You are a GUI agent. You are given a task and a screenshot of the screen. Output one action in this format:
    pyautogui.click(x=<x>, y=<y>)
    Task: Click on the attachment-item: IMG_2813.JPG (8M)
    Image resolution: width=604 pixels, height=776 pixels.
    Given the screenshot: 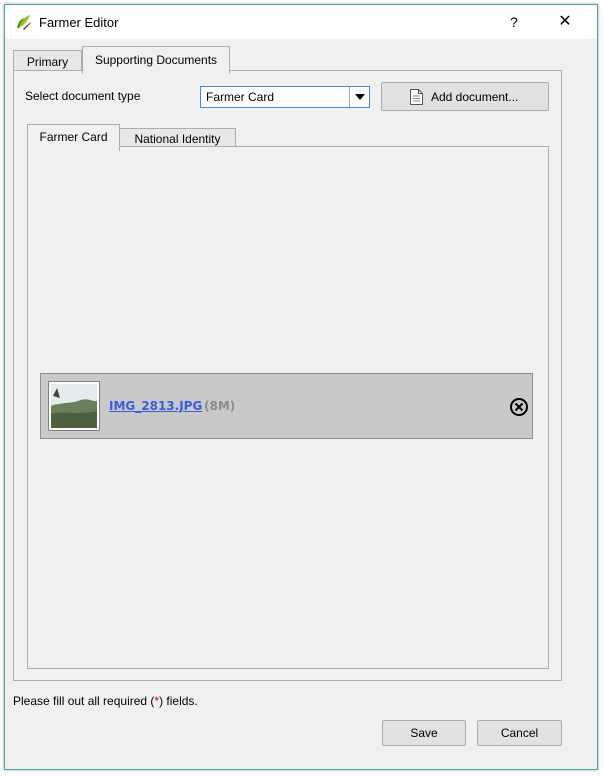 What is the action you would take?
    pyautogui.click(x=286, y=406)
    